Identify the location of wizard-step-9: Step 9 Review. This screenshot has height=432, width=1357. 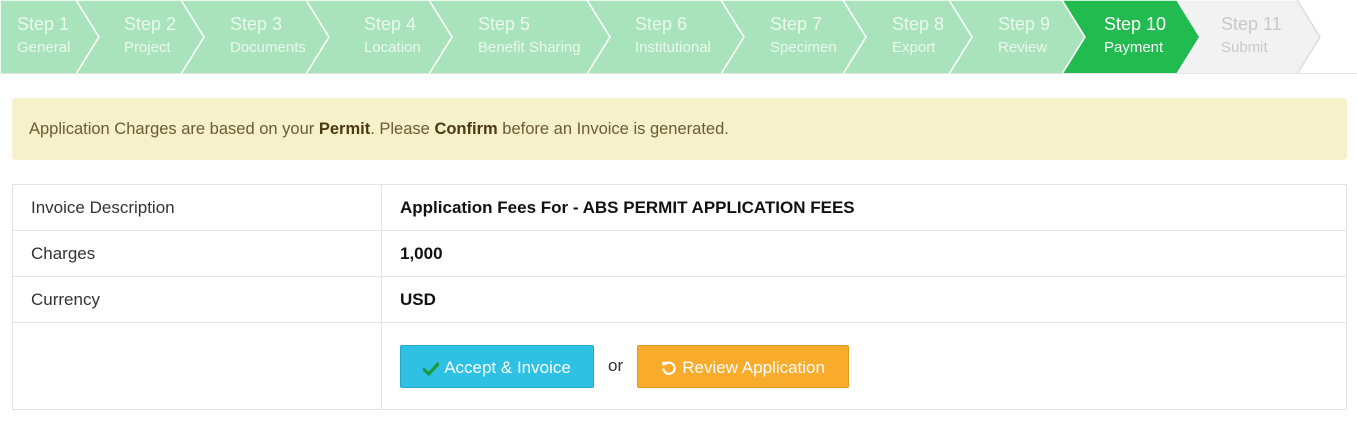
(1024, 37).